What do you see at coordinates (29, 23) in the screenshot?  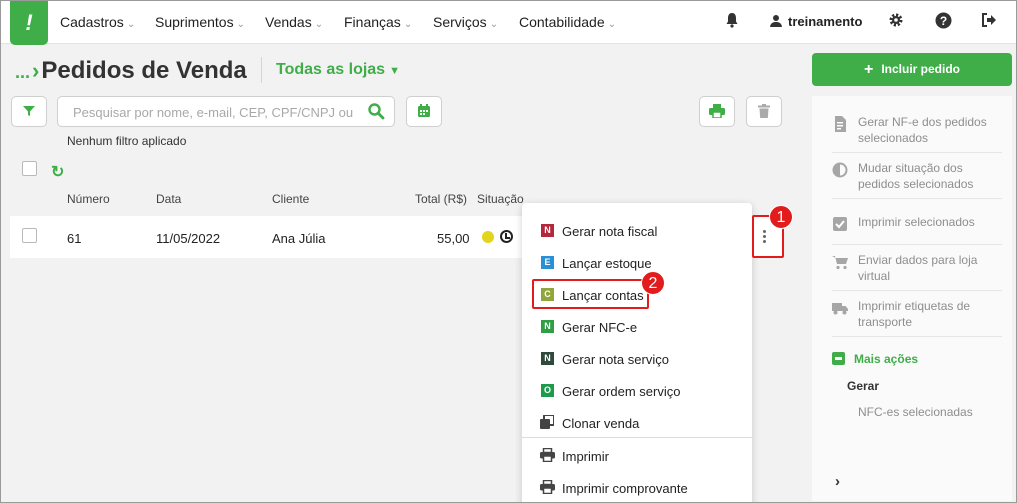 I see `app-logo: !` at bounding box center [29, 23].